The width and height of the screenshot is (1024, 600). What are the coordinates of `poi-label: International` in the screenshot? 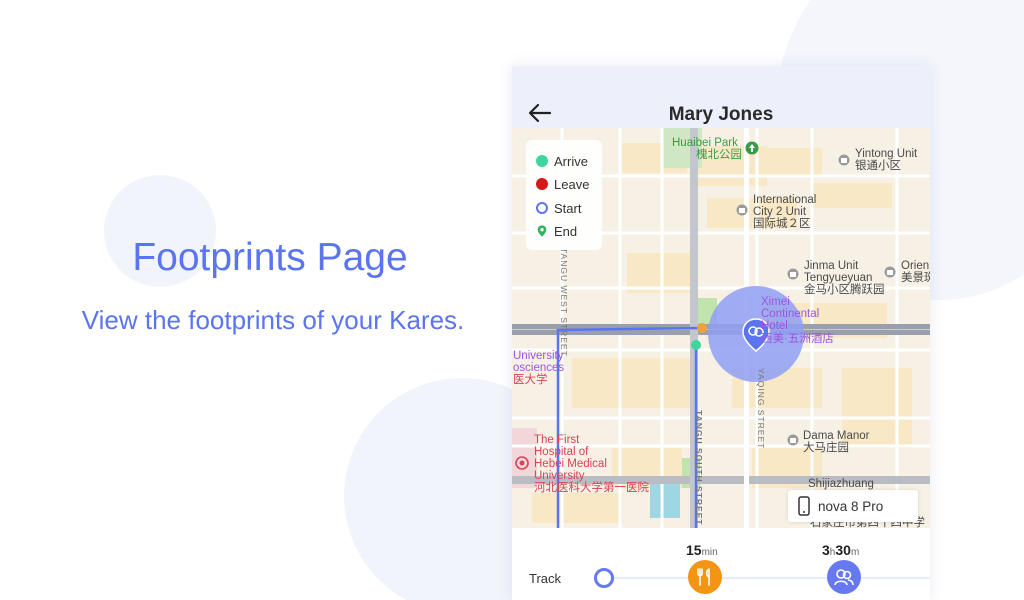 It's located at (785, 200).